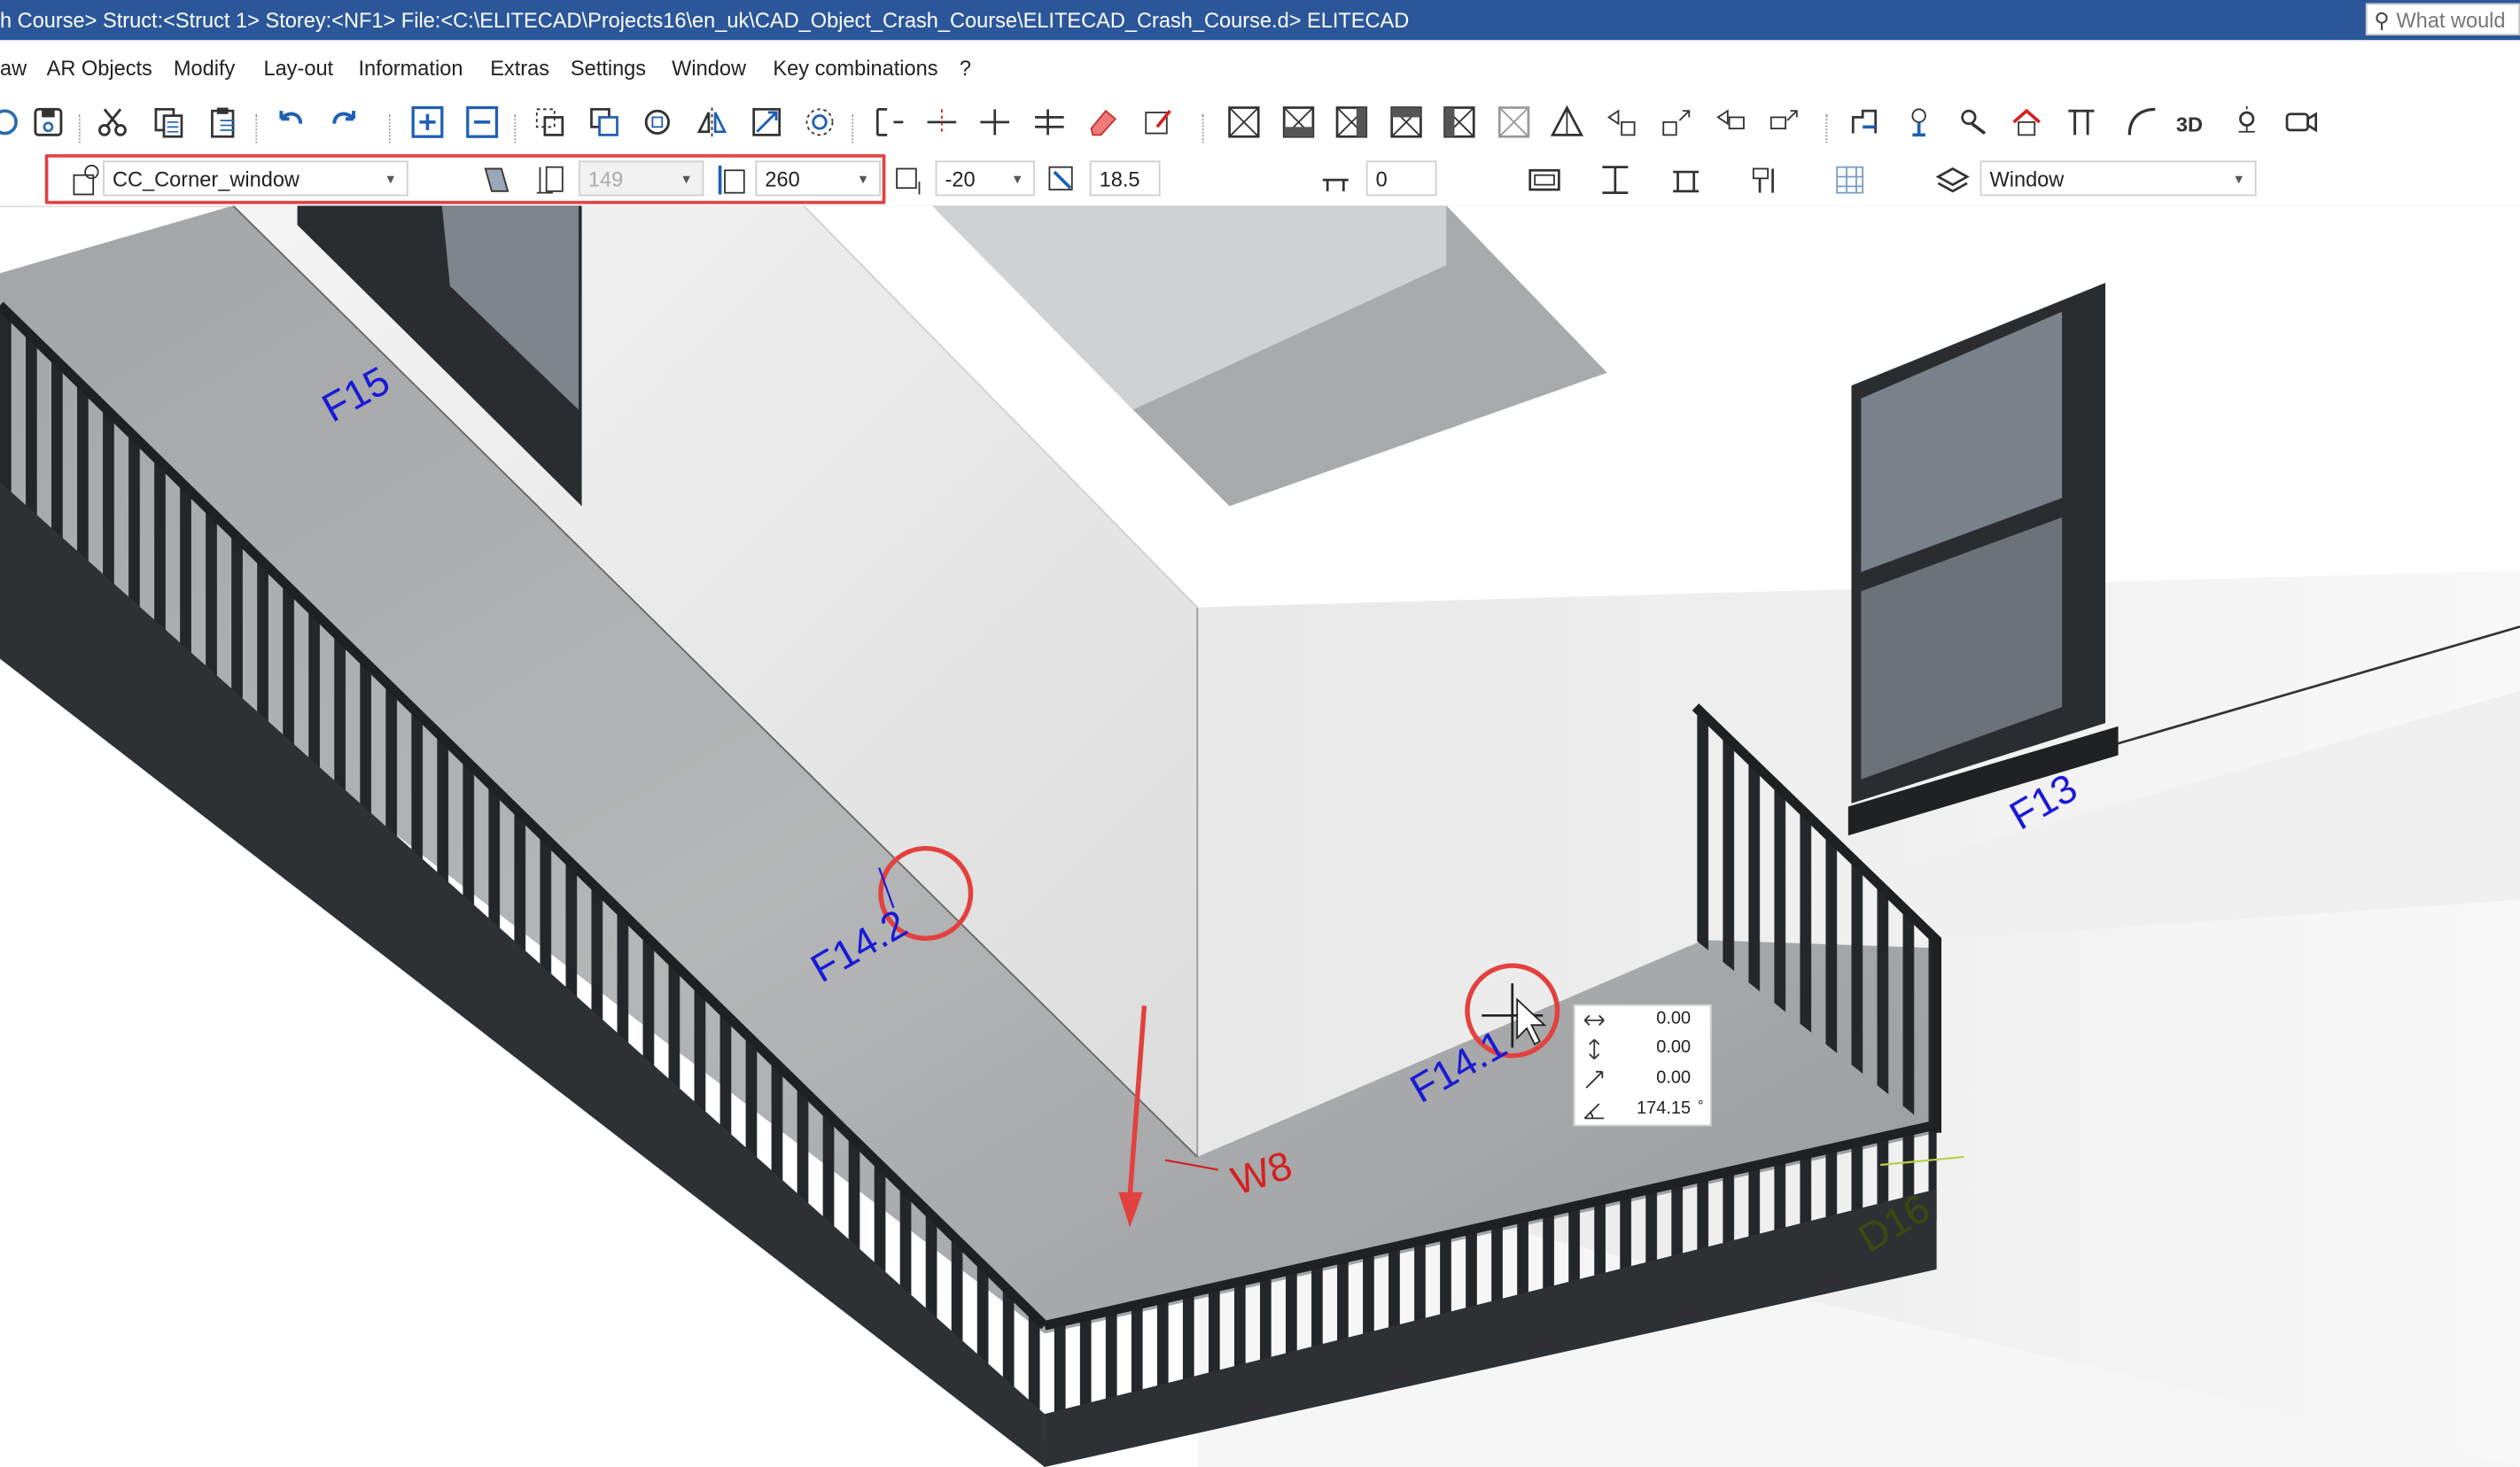  What do you see at coordinates (712, 122) in the screenshot?
I see `mirror-icon` at bounding box center [712, 122].